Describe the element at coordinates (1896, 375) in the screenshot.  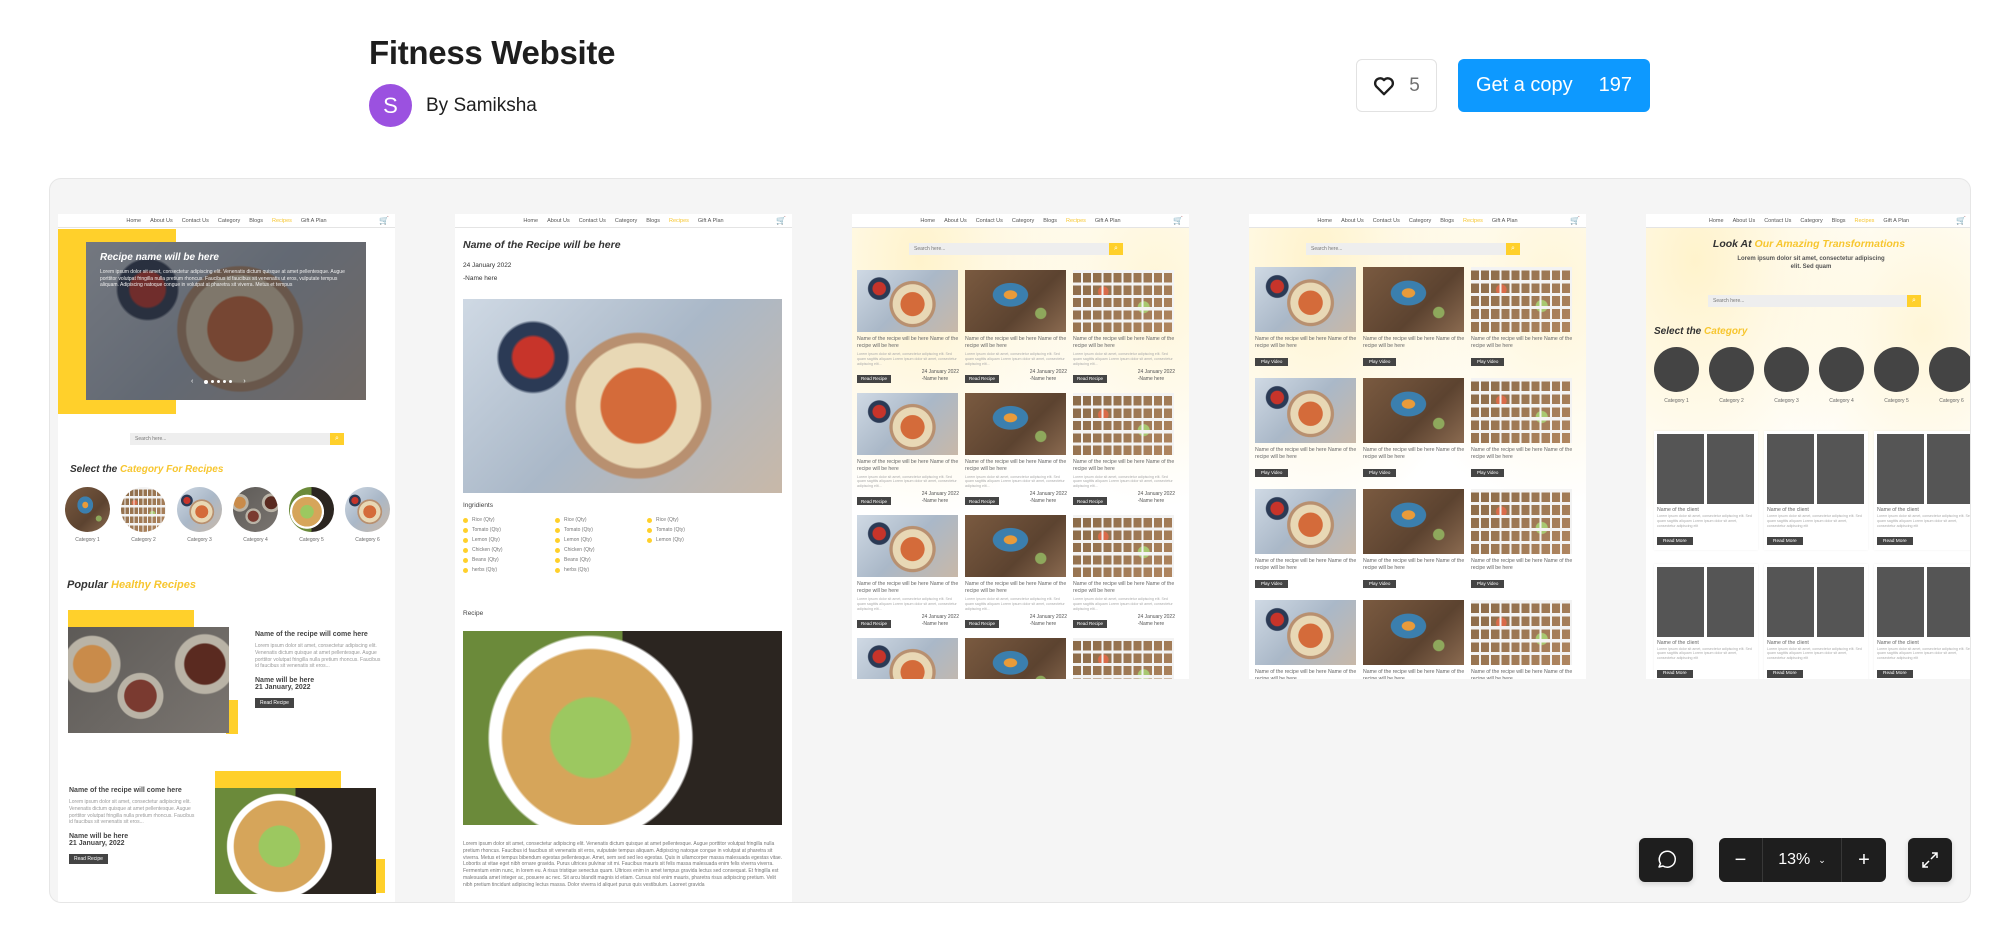
I see `category-item: Category 5` at that location.